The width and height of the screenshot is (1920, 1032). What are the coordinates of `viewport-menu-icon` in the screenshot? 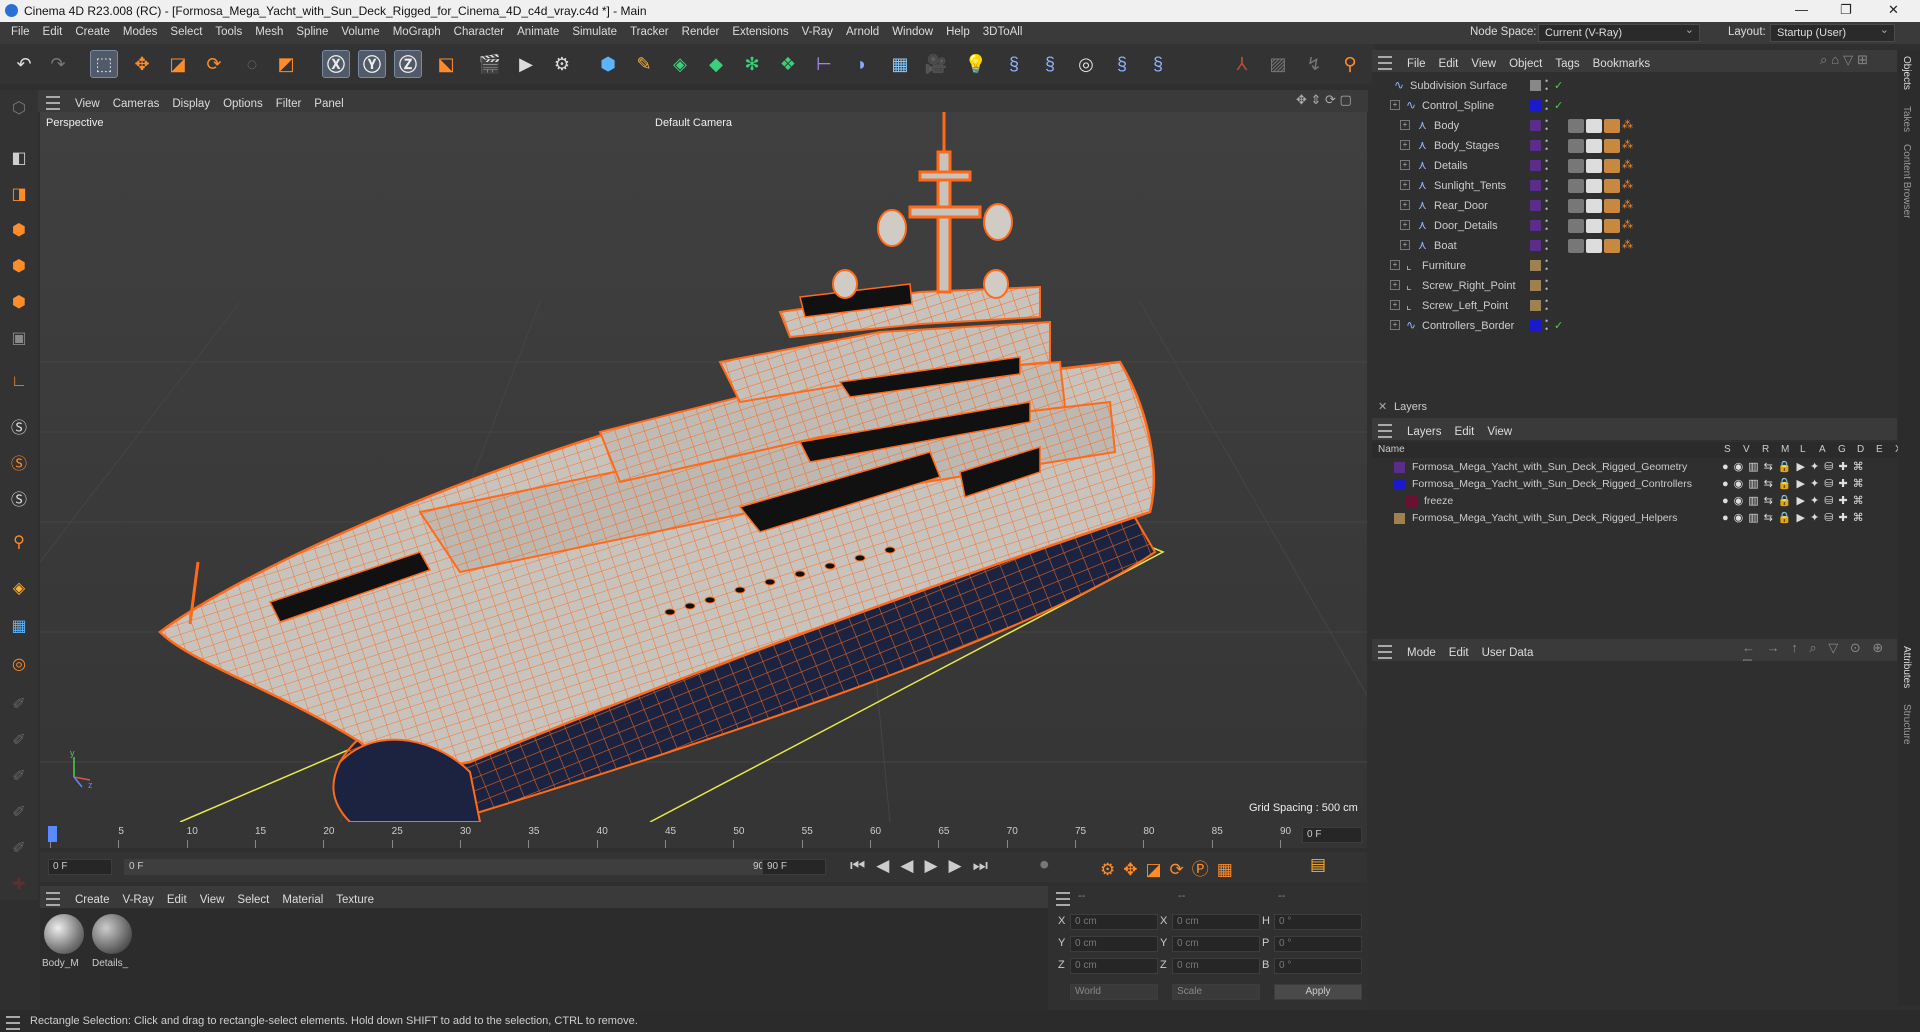 It's located at (53, 103).